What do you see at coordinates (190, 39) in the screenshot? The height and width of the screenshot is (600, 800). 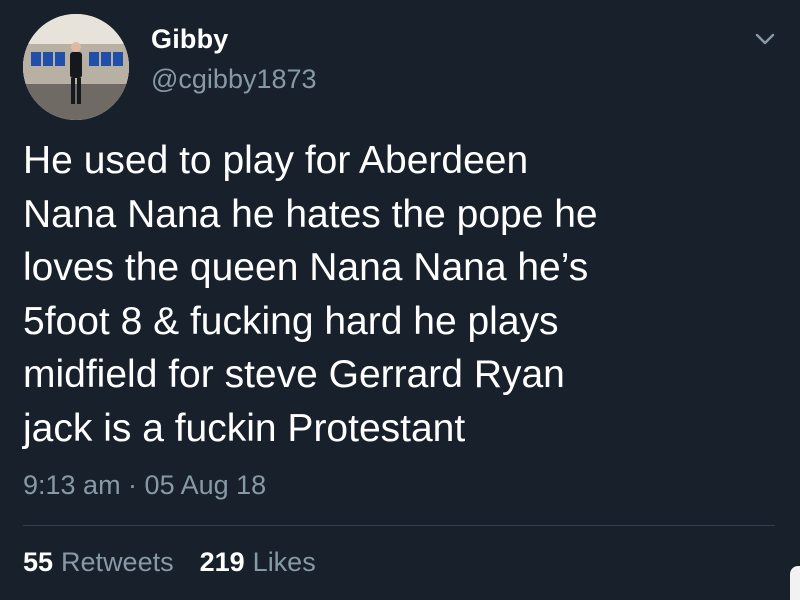 I see `display-name: Gibby` at bounding box center [190, 39].